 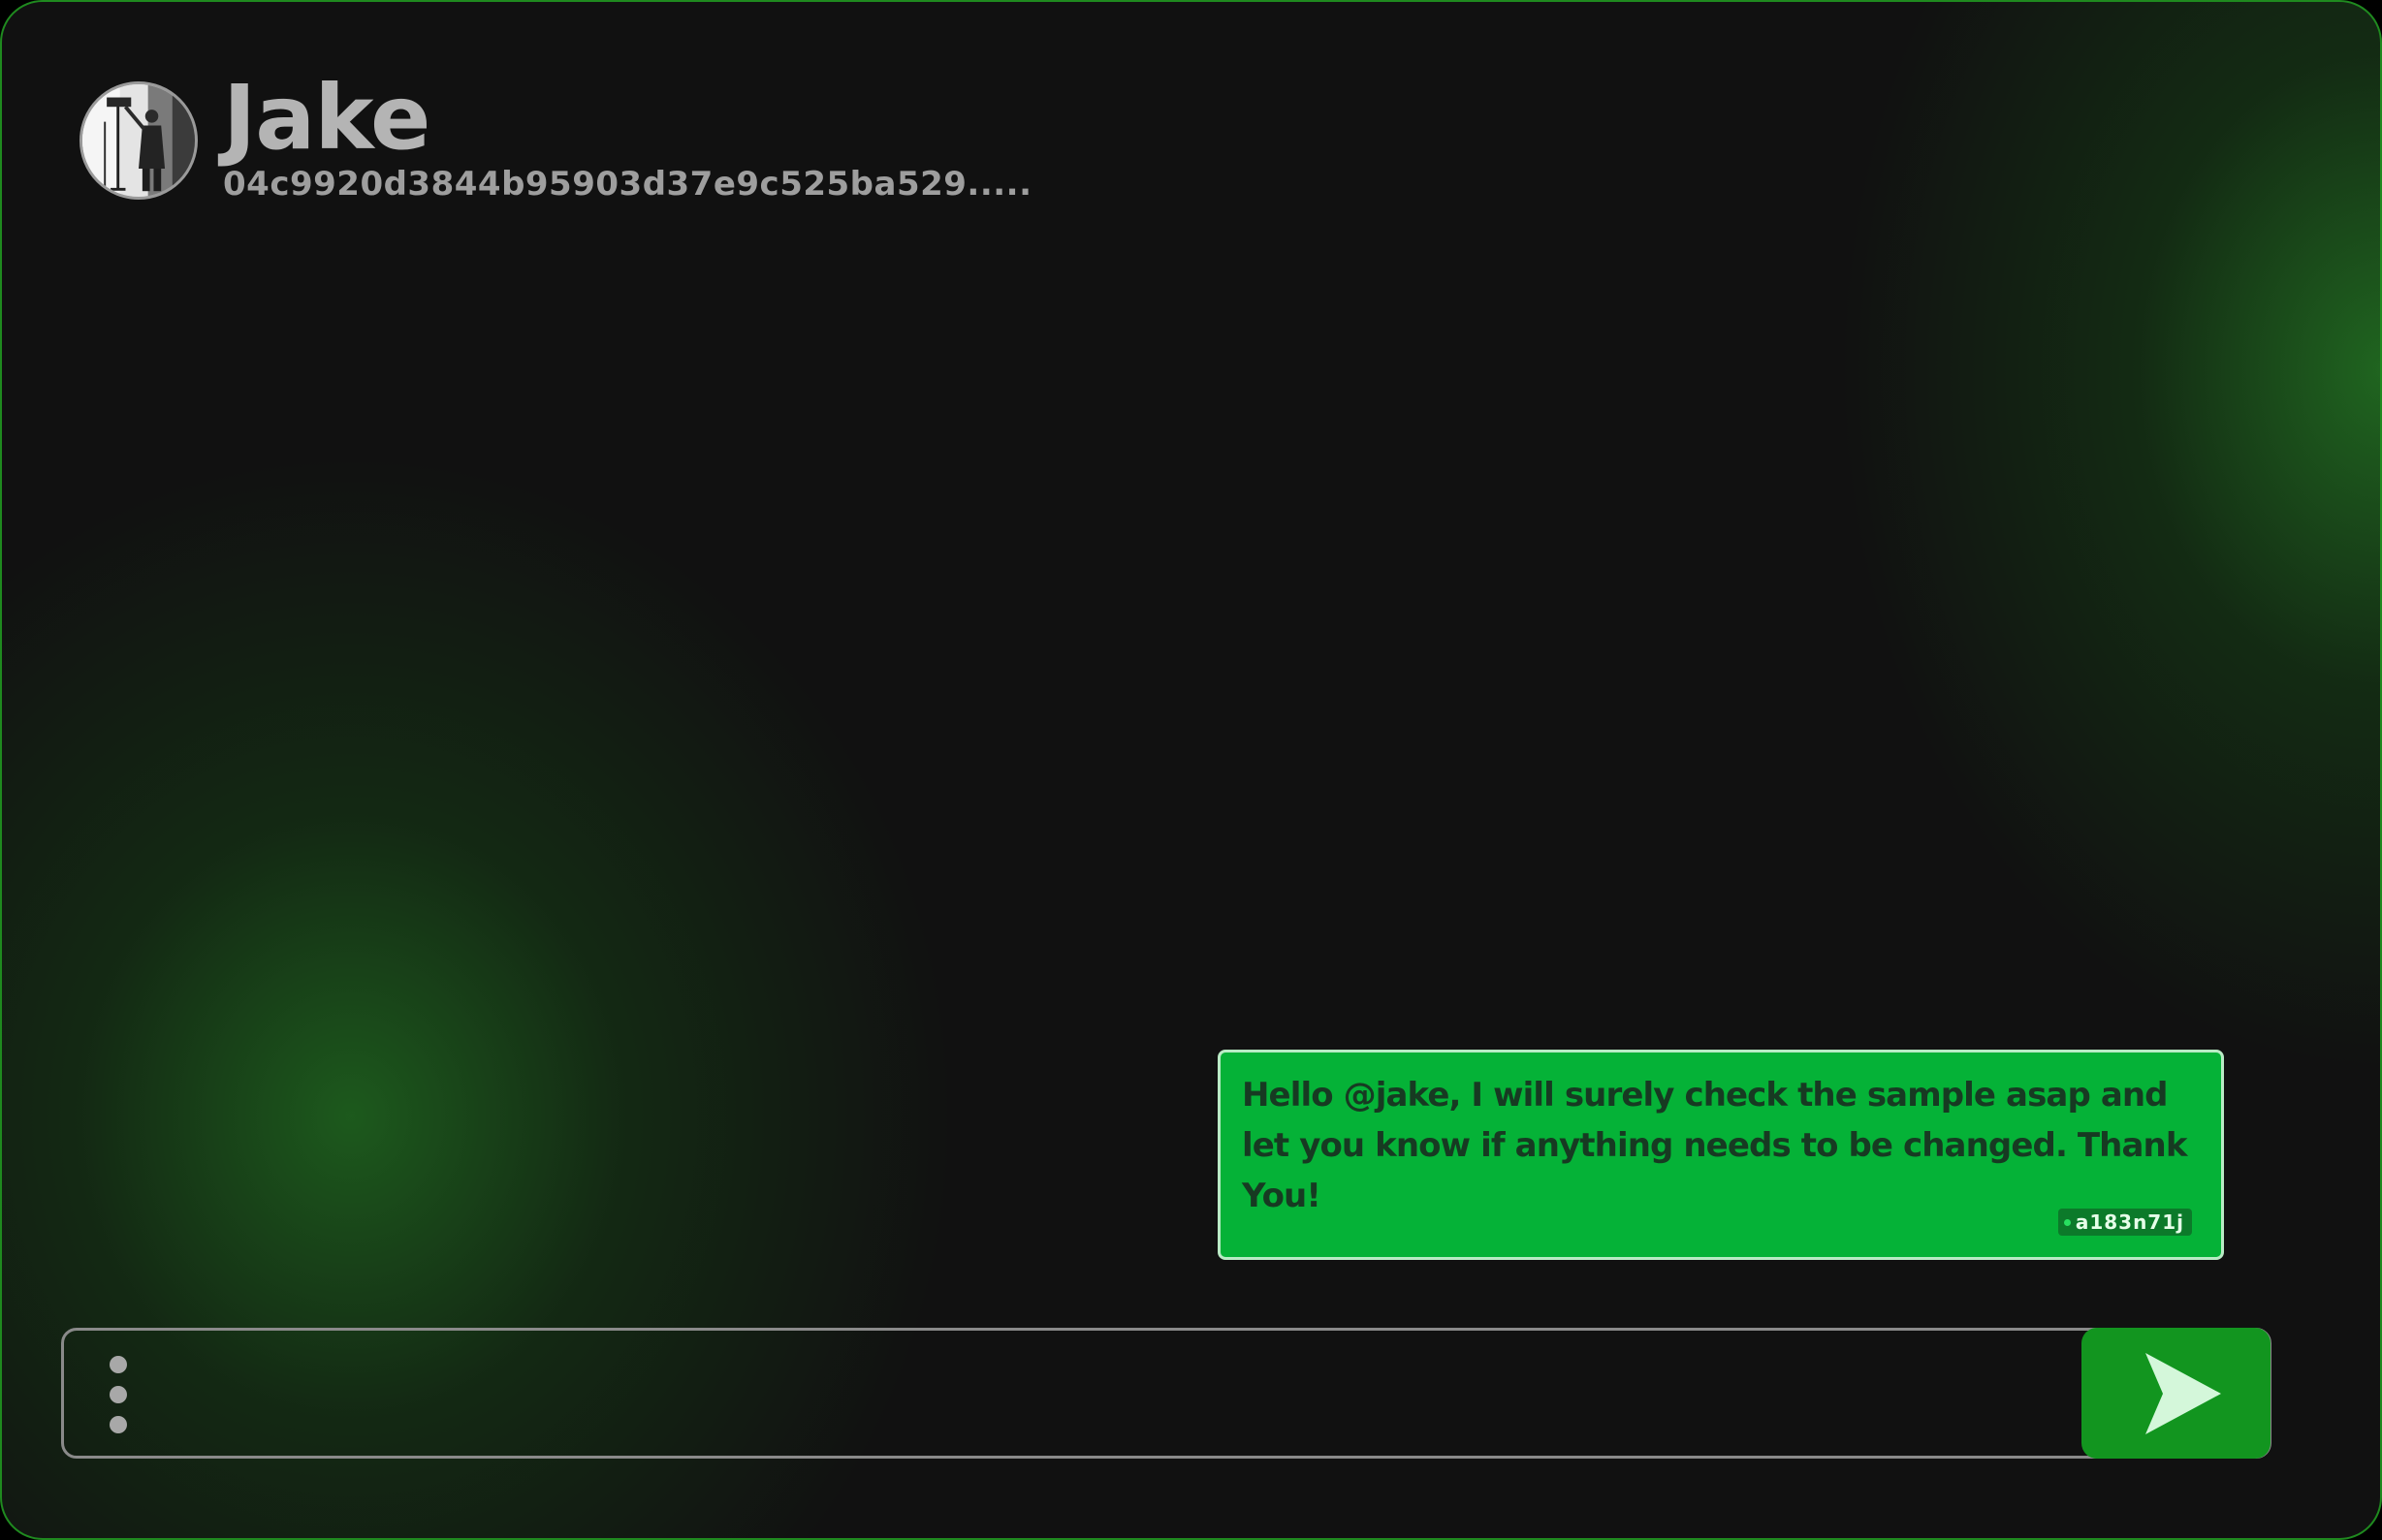 I want to click on contact-name: Jake, so click(x=326, y=118).